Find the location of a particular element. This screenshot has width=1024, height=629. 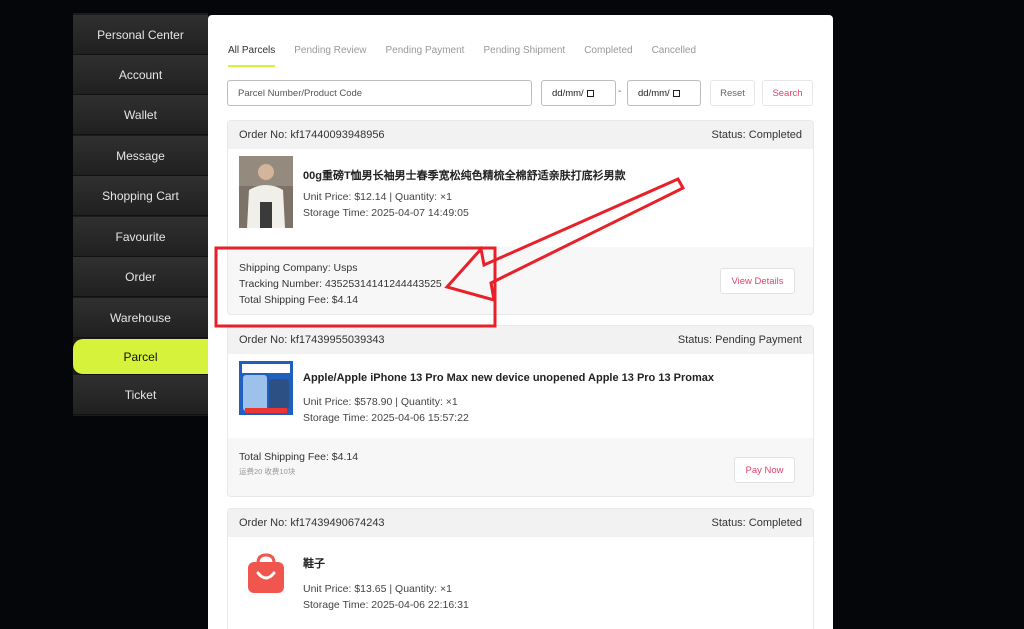

date-to-value: dd/mm/ is located at coordinates (654, 93).